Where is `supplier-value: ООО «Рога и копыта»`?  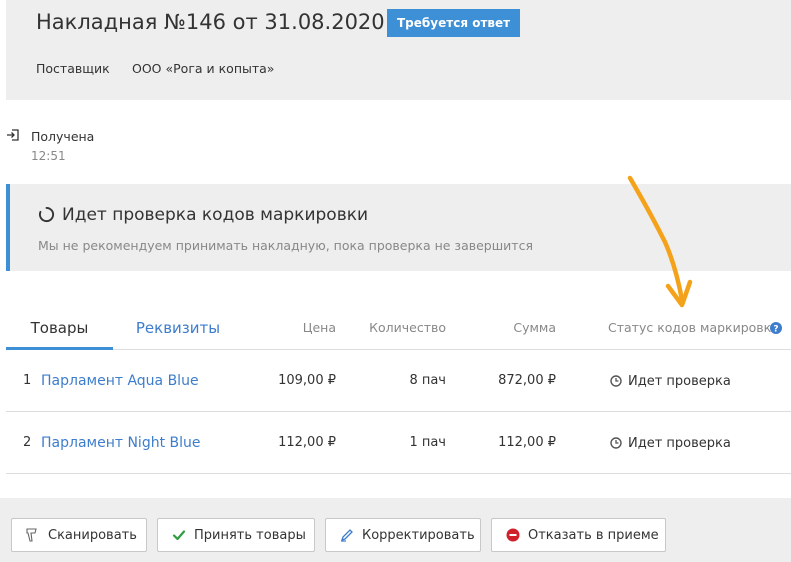
supplier-value: ООО «Рога и копыта» is located at coordinates (203, 68).